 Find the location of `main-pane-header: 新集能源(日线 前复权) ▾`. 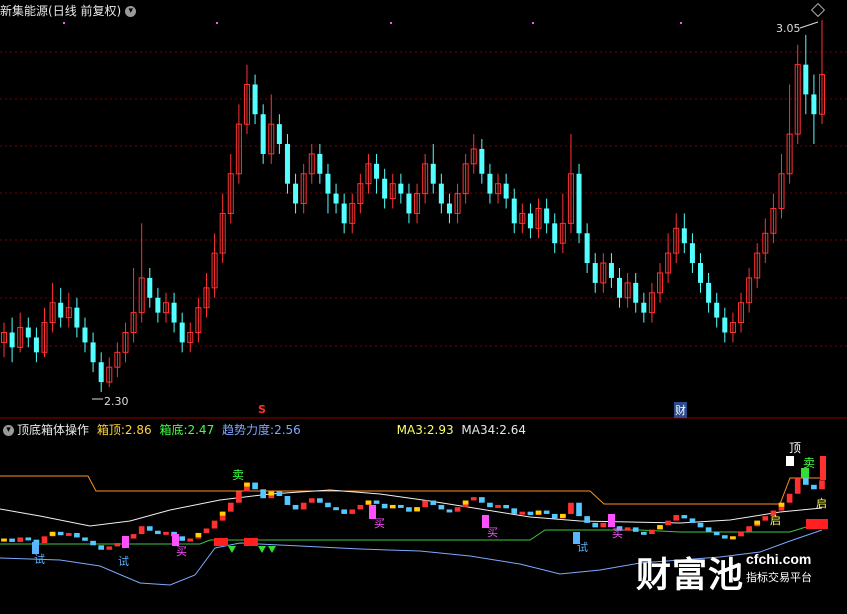

main-pane-header: 新集能源(日线 前复权) ▾ is located at coordinates (68, 10).